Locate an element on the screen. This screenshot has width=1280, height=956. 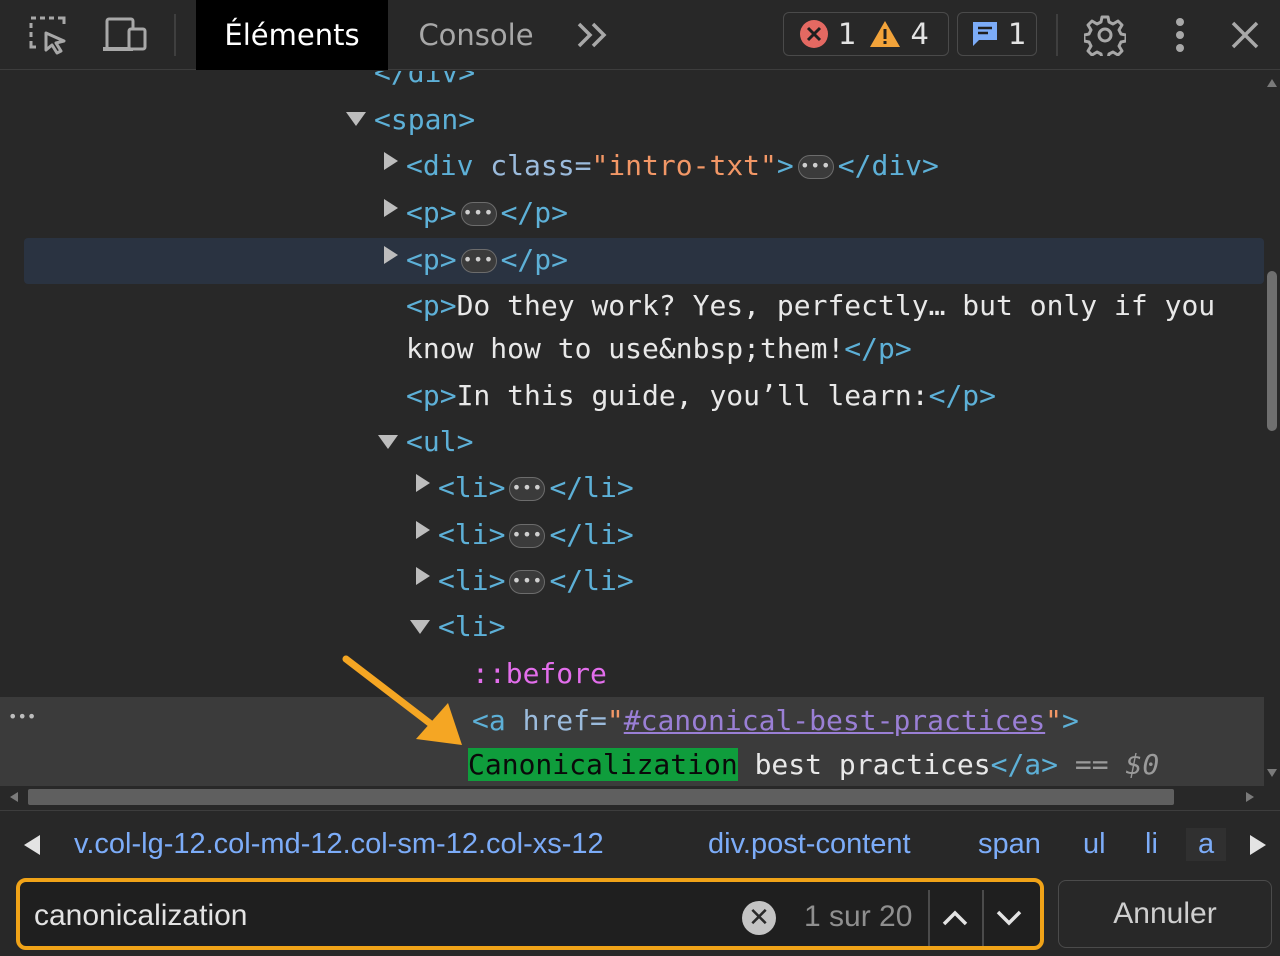
cancel-search-button: Annuler is located at coordinates (1165, 914).